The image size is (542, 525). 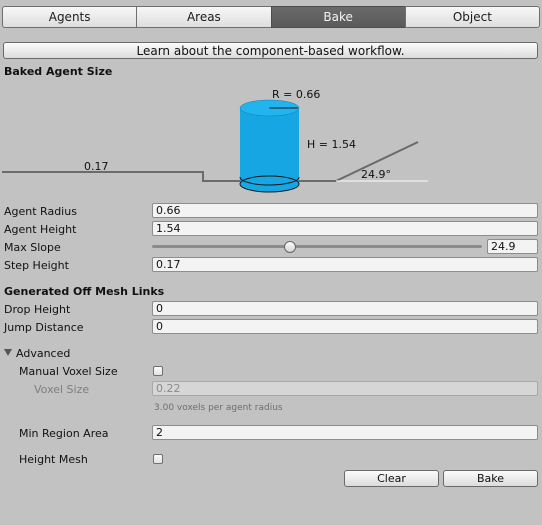 What do you see at coordinates (53, 459) in the screenshot?
I see `height-mesh-label: Height Mesh` at bounding box center [53, 459].